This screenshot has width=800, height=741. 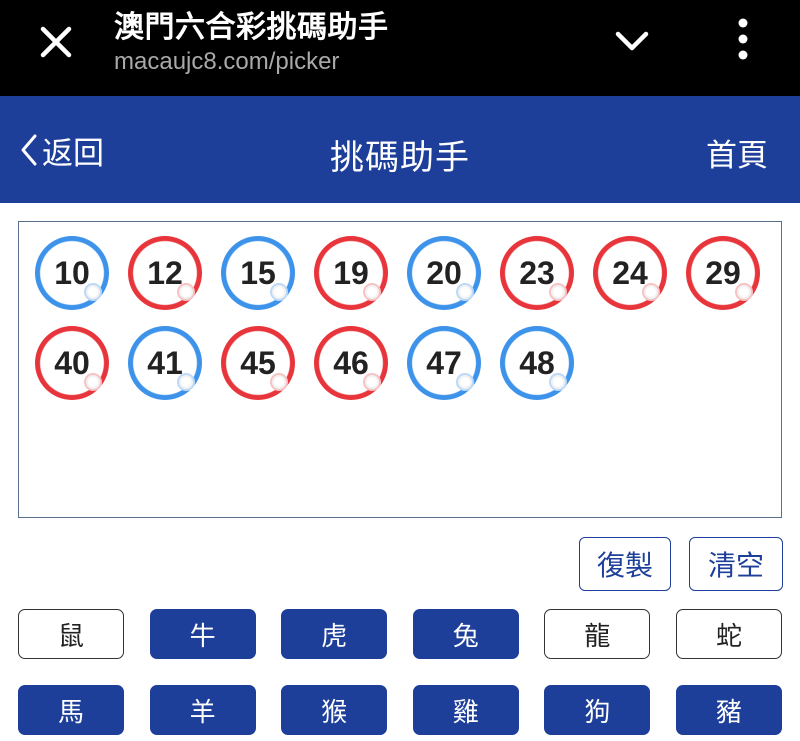 I want to click on number-ball: 46, so click(x=351, y=363).